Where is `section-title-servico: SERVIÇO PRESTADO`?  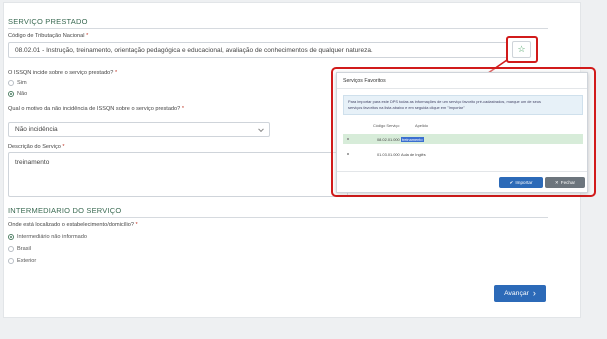
section-title-servico: SERVIÇO PRESTADO is located at coordinates (48, 21).